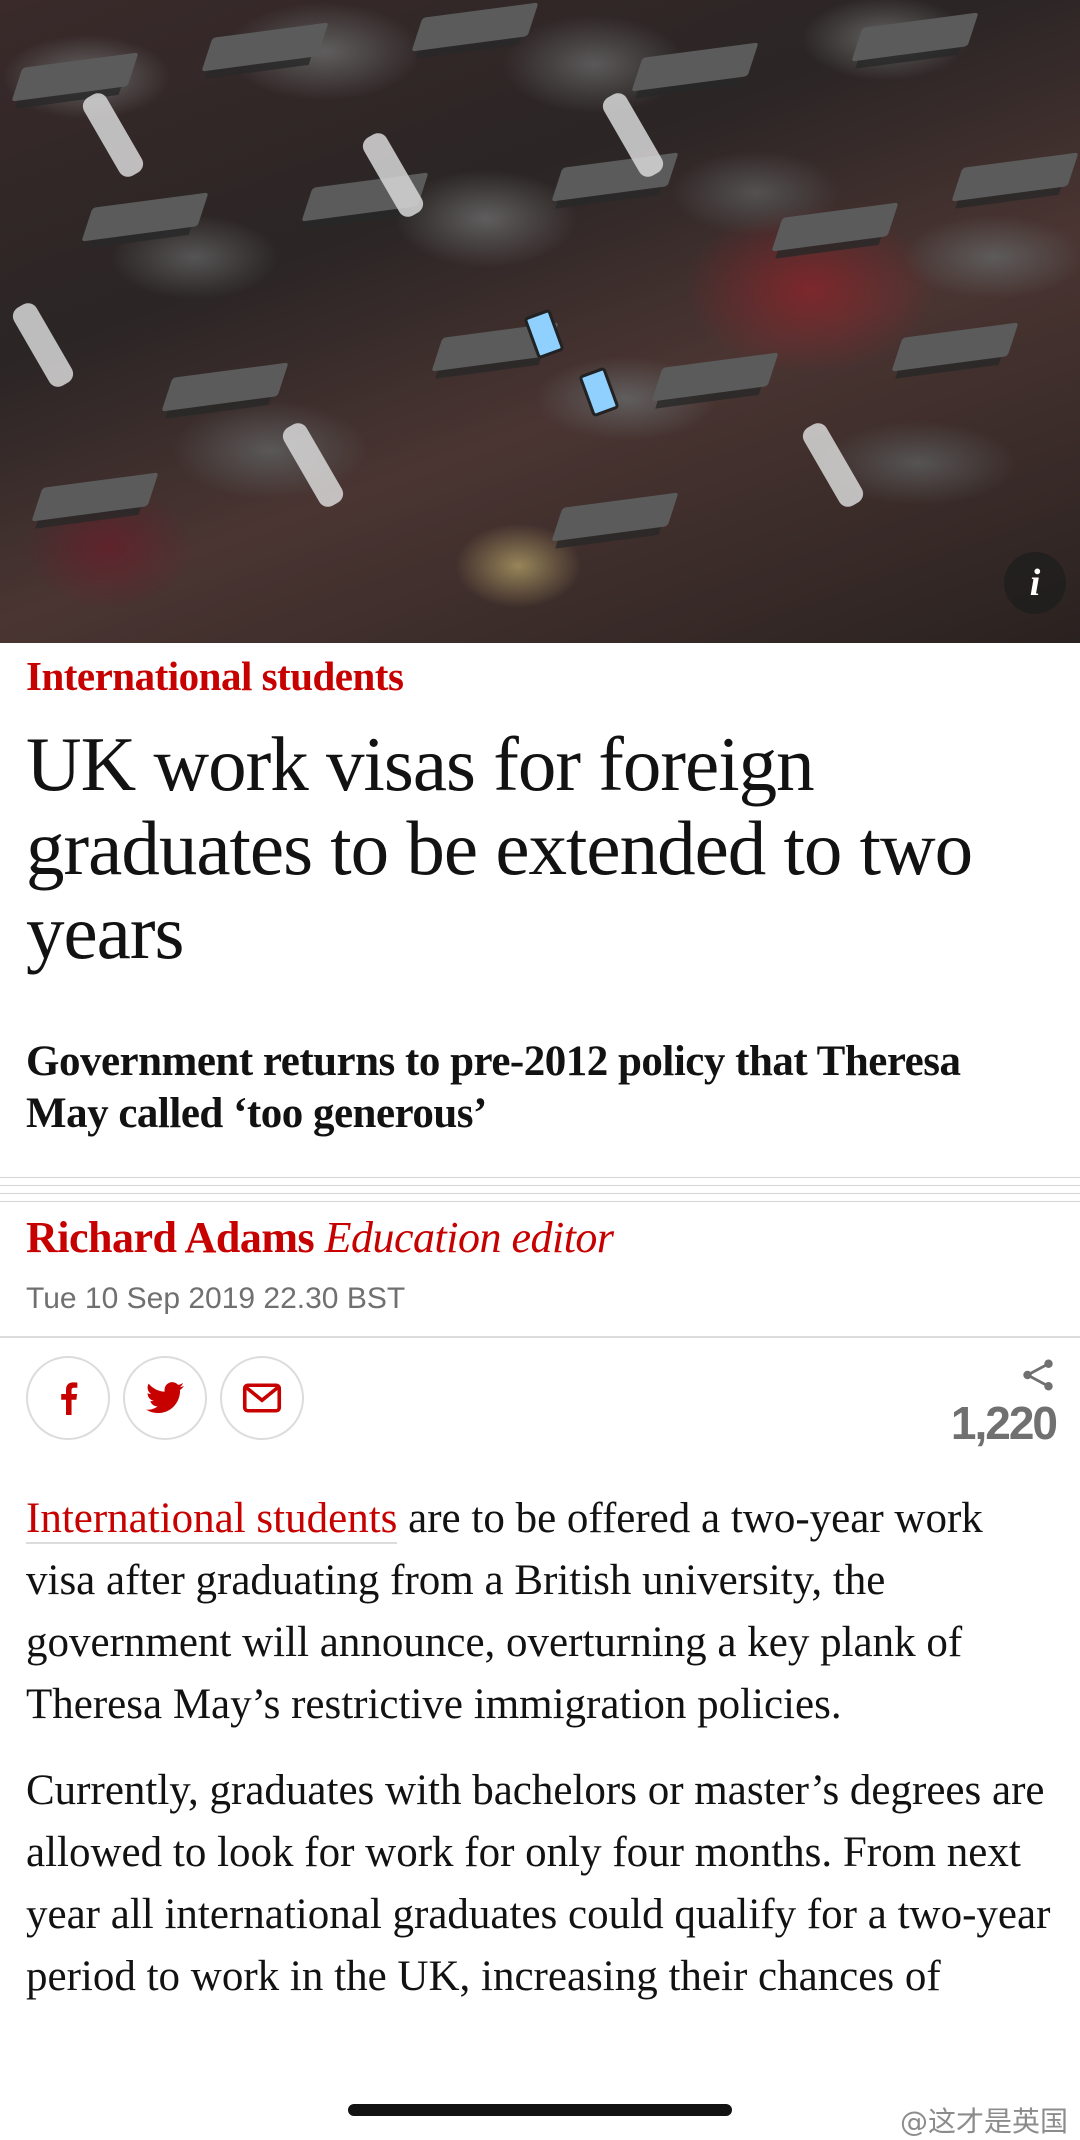  What do you see at coordinates (1004, 1423) in the screenshot?
I see `share-count: 1,220` at bounding box center [1004, 1423].